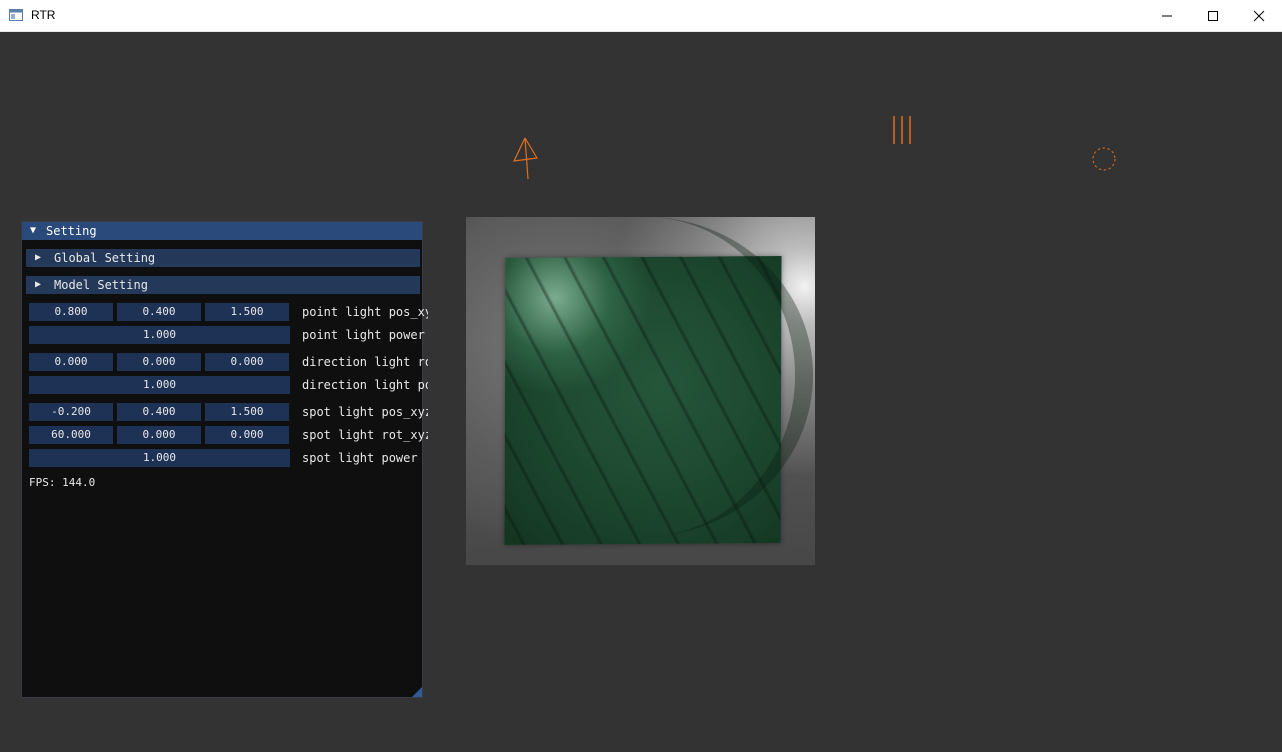 This screenshot has height=752, width=1282. I want to click on model-setting-label: Model Setting, so click(101, 285).